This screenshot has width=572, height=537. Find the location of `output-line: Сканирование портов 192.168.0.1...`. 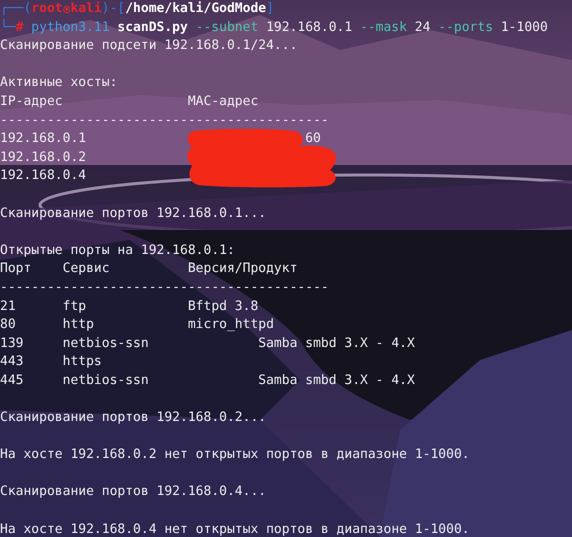

output-line: Сканирование портов 192.168.0.1... is located at coordinates (133, 213).